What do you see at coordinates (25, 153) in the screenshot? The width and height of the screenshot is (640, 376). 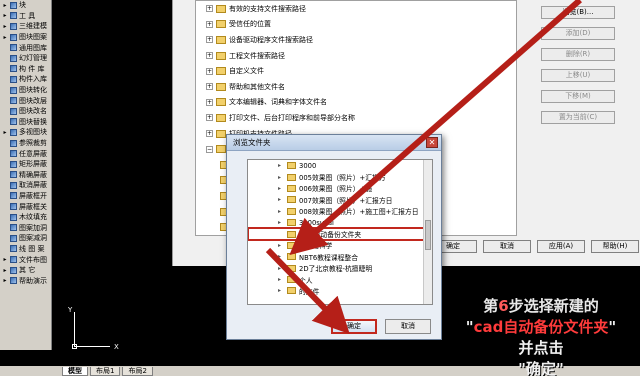 I see `palette-item: 任意屏蔽` at bounding box center [25, 153].